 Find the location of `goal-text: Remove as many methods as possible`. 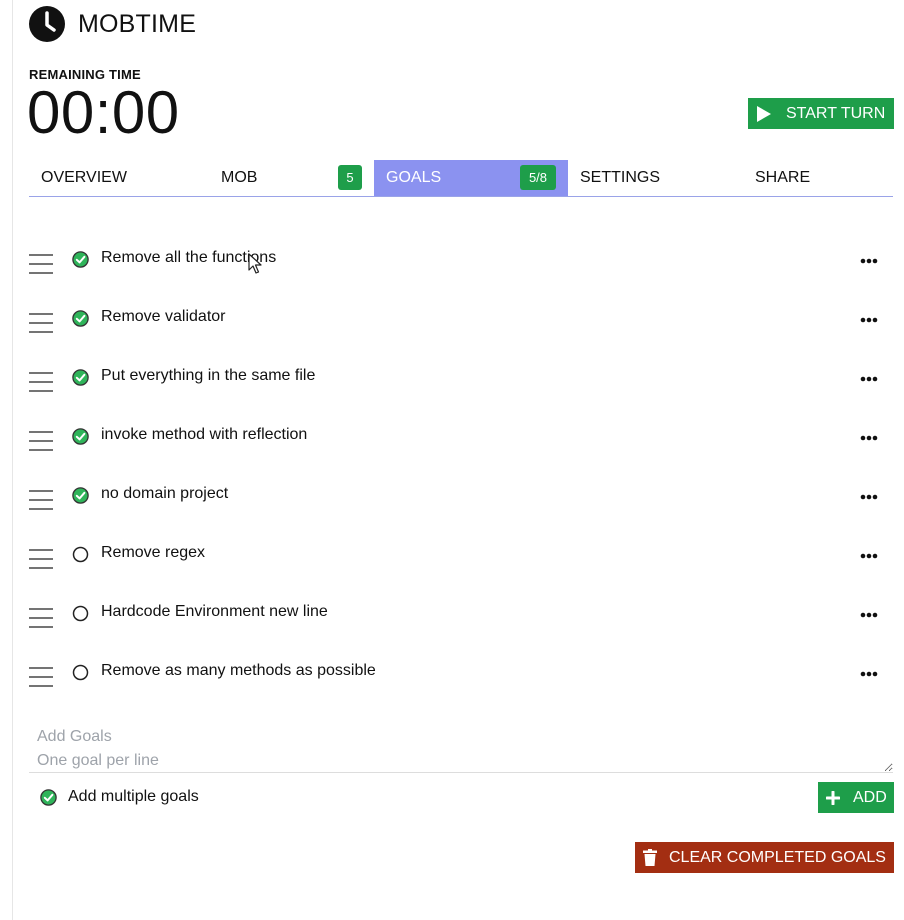

goal-text: Remove as many methods as possible is located at coordinates (238, 671).